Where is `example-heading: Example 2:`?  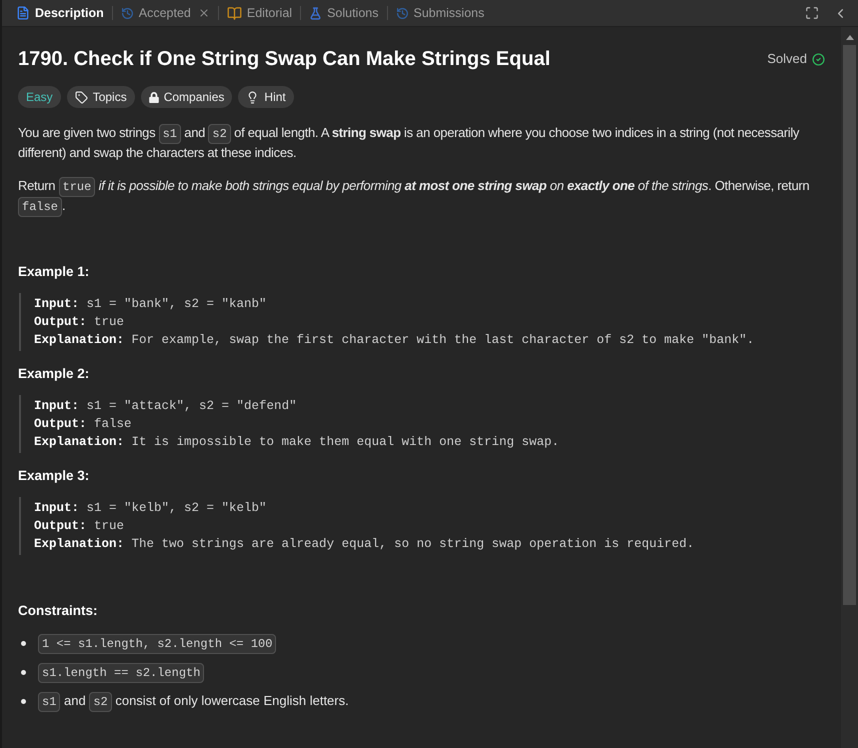
example-heading: Example 2: is located at coordinates (54, 374).